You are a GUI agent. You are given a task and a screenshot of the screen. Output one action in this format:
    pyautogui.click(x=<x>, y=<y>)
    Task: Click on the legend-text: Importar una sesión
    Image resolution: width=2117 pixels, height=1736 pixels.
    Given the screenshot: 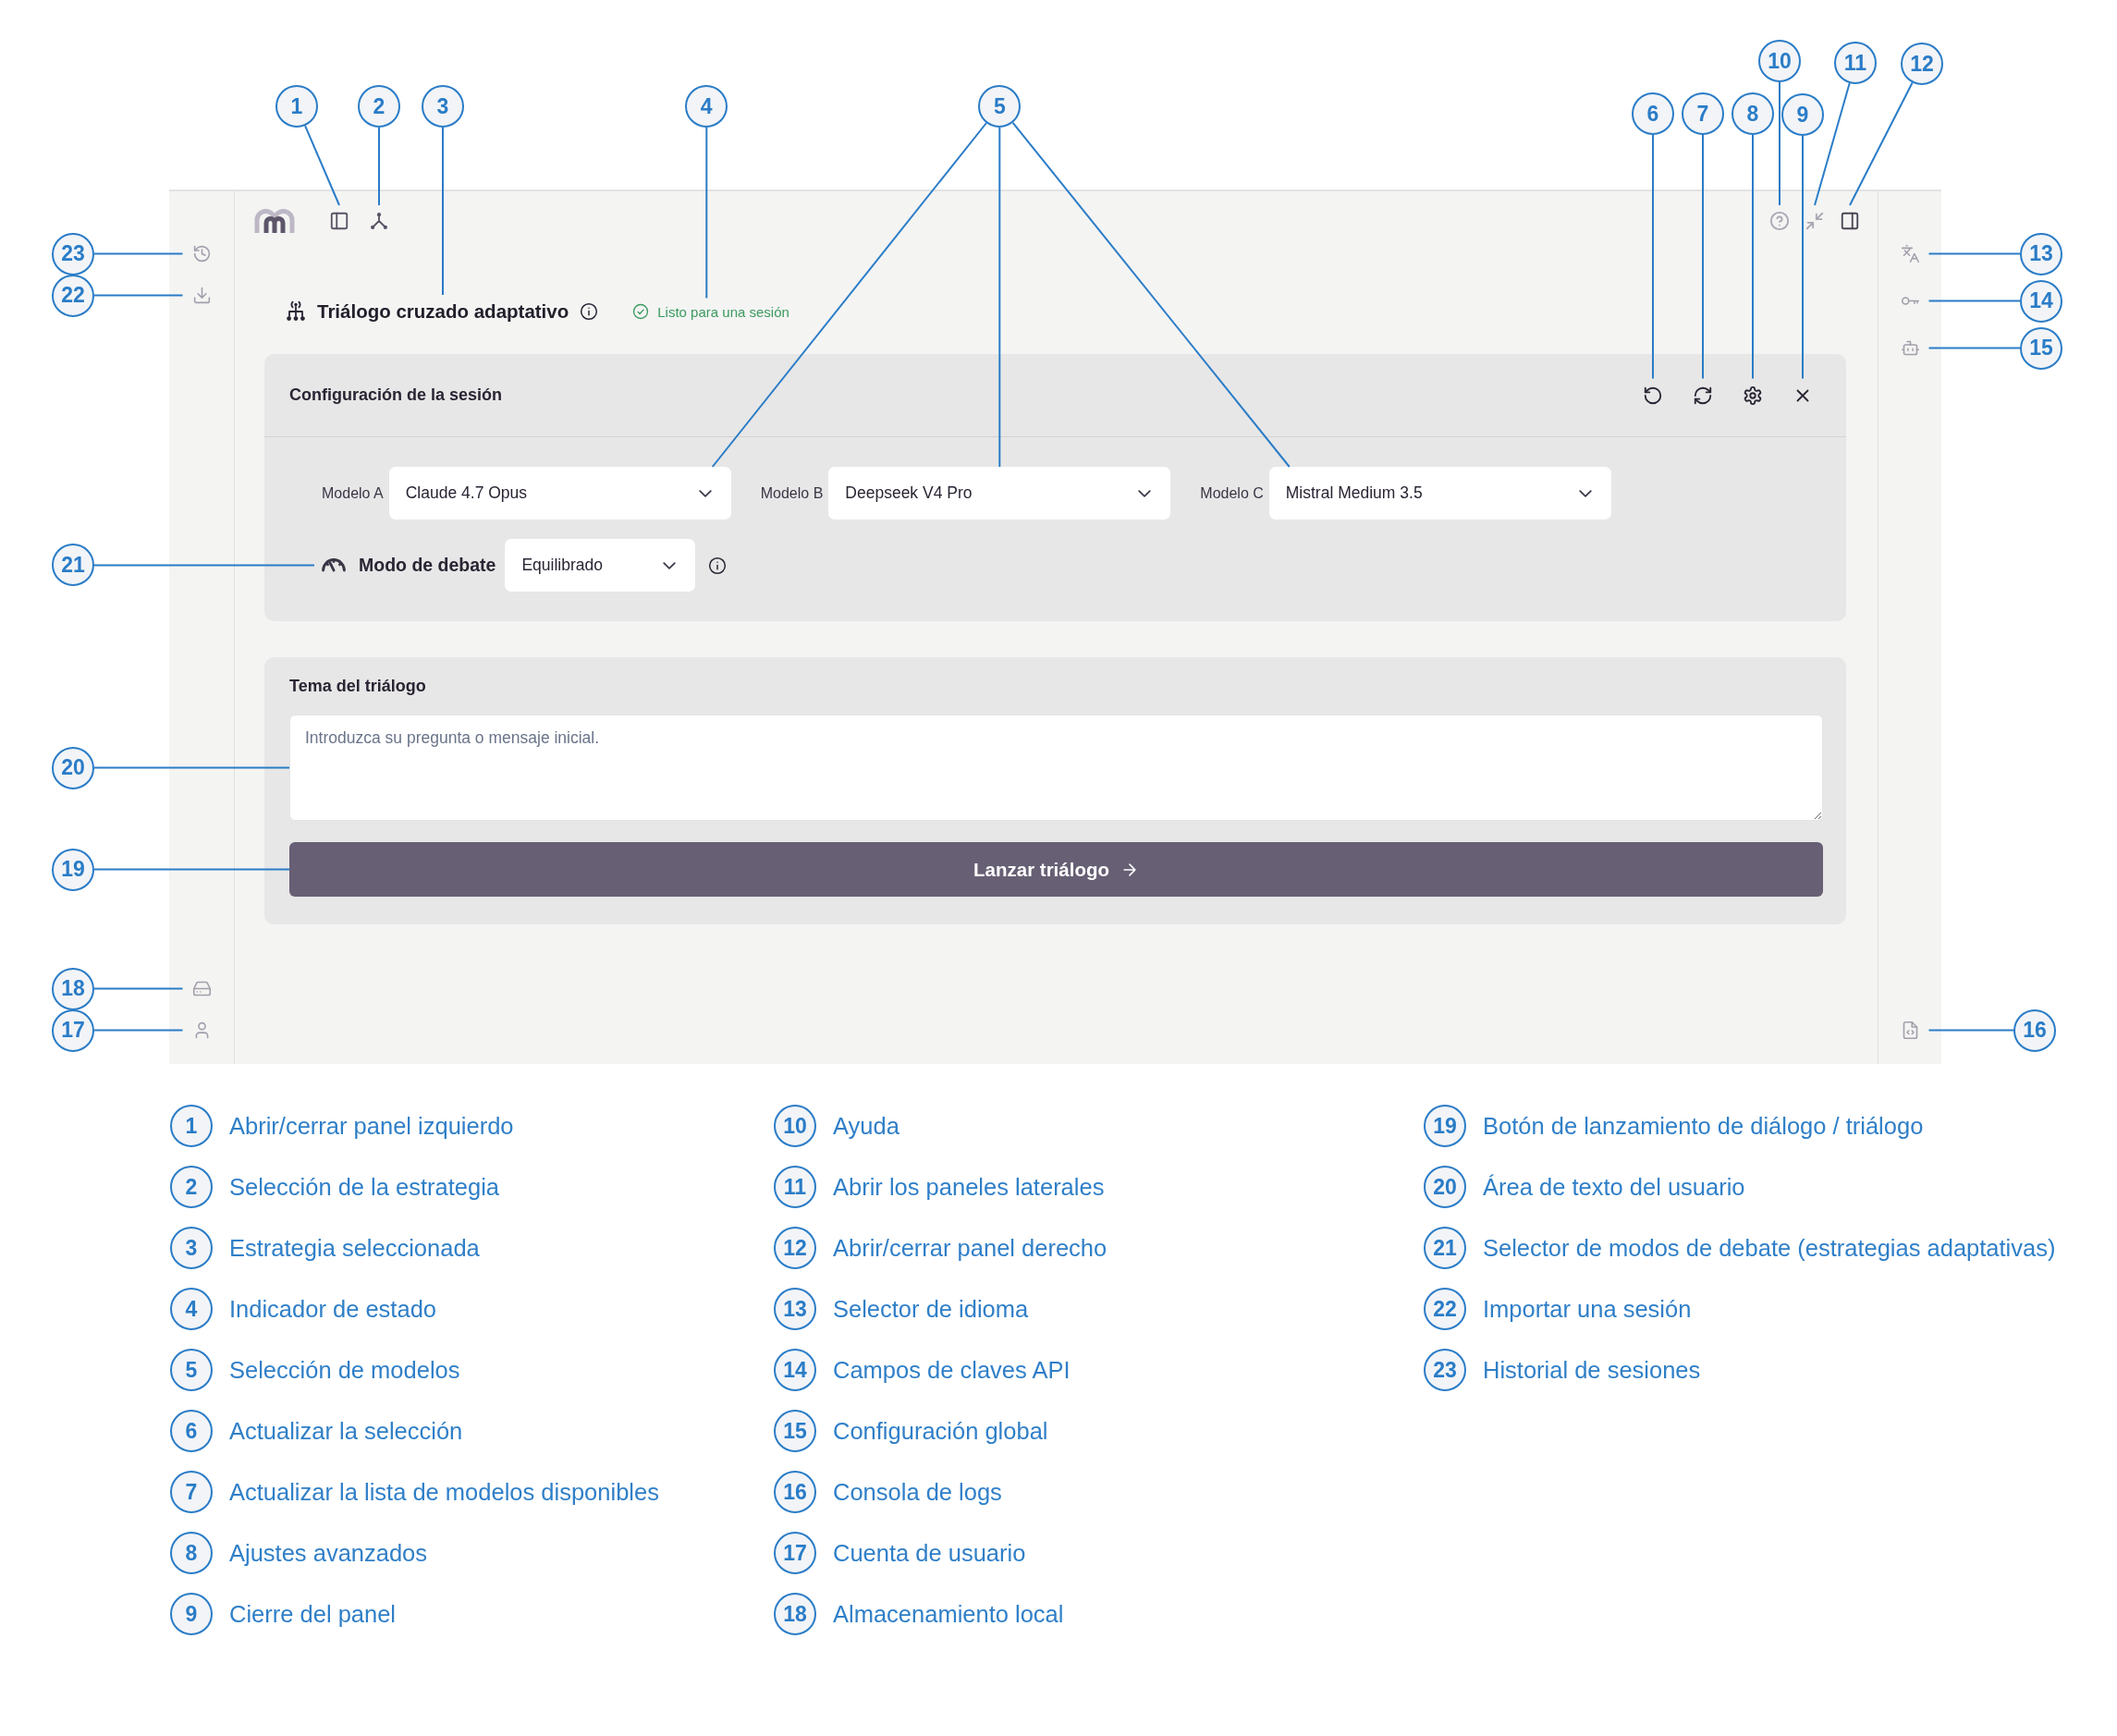 What is the action you would take?
    pyautogui.click(x=1587, y=1309)
    